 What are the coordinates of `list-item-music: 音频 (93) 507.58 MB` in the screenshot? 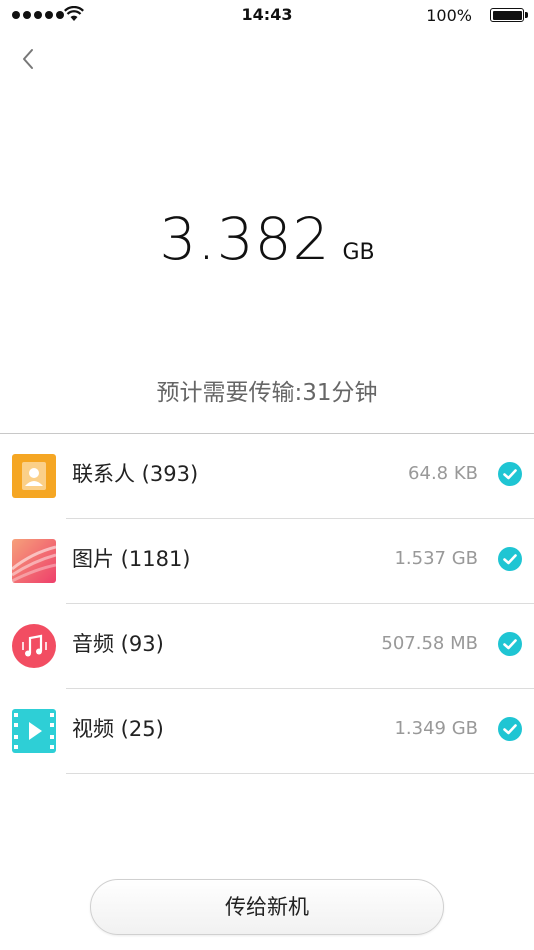 It's located at (267, 646).